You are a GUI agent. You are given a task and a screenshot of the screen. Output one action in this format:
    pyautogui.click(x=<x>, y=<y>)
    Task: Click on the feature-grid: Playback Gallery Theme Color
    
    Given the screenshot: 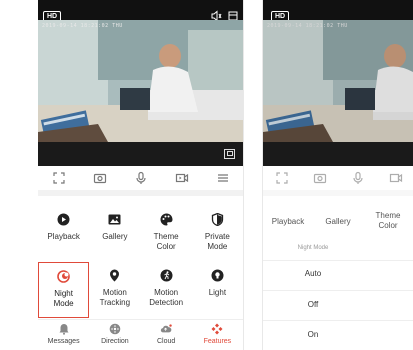 What is the action you would take?
    pyautogui.click(x=338, y=219)
    